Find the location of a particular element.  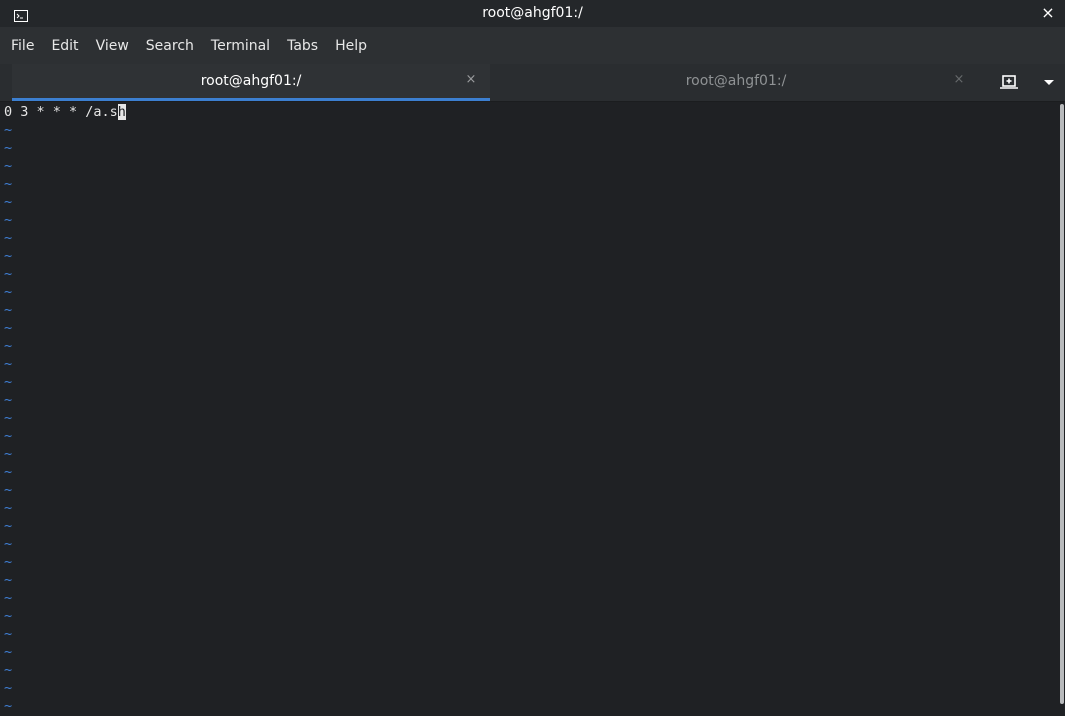

new-tab-icon is located at coordinates (1009, 85).